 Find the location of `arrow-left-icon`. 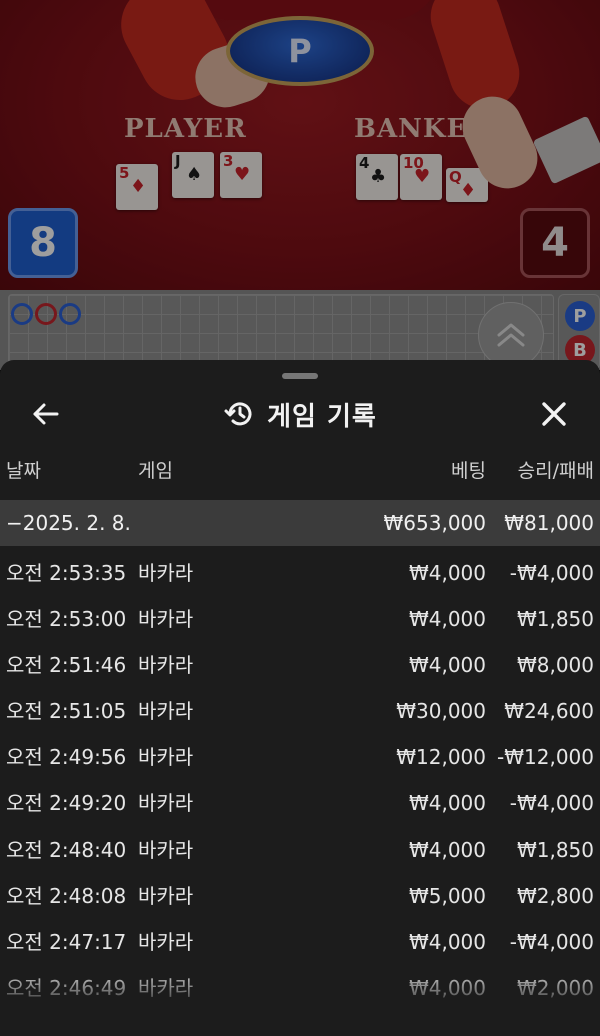

arrow-left-icon is located at coordinates (46, 414).